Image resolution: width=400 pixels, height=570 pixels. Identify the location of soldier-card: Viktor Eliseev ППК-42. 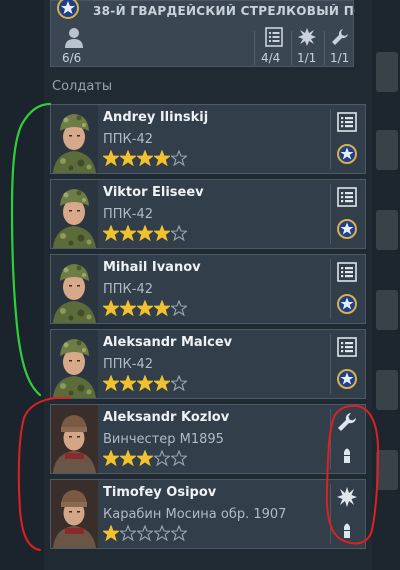
(208, 214).